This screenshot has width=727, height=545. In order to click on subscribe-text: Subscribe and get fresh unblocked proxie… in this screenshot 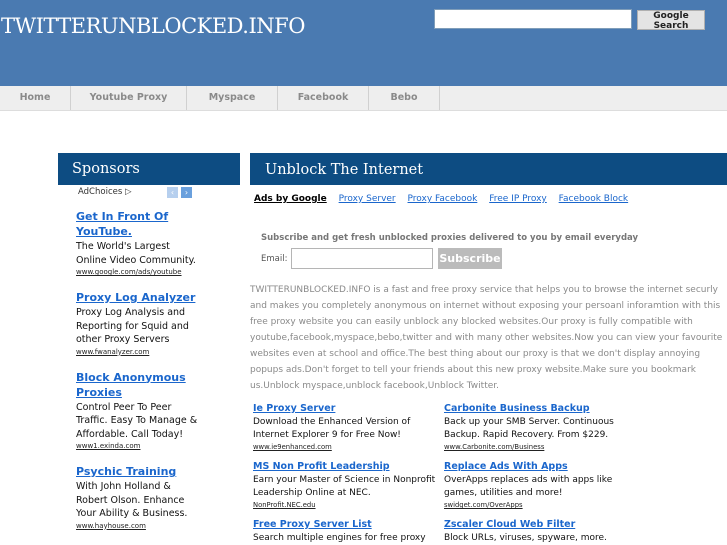, I will do `click(450, 238)`.